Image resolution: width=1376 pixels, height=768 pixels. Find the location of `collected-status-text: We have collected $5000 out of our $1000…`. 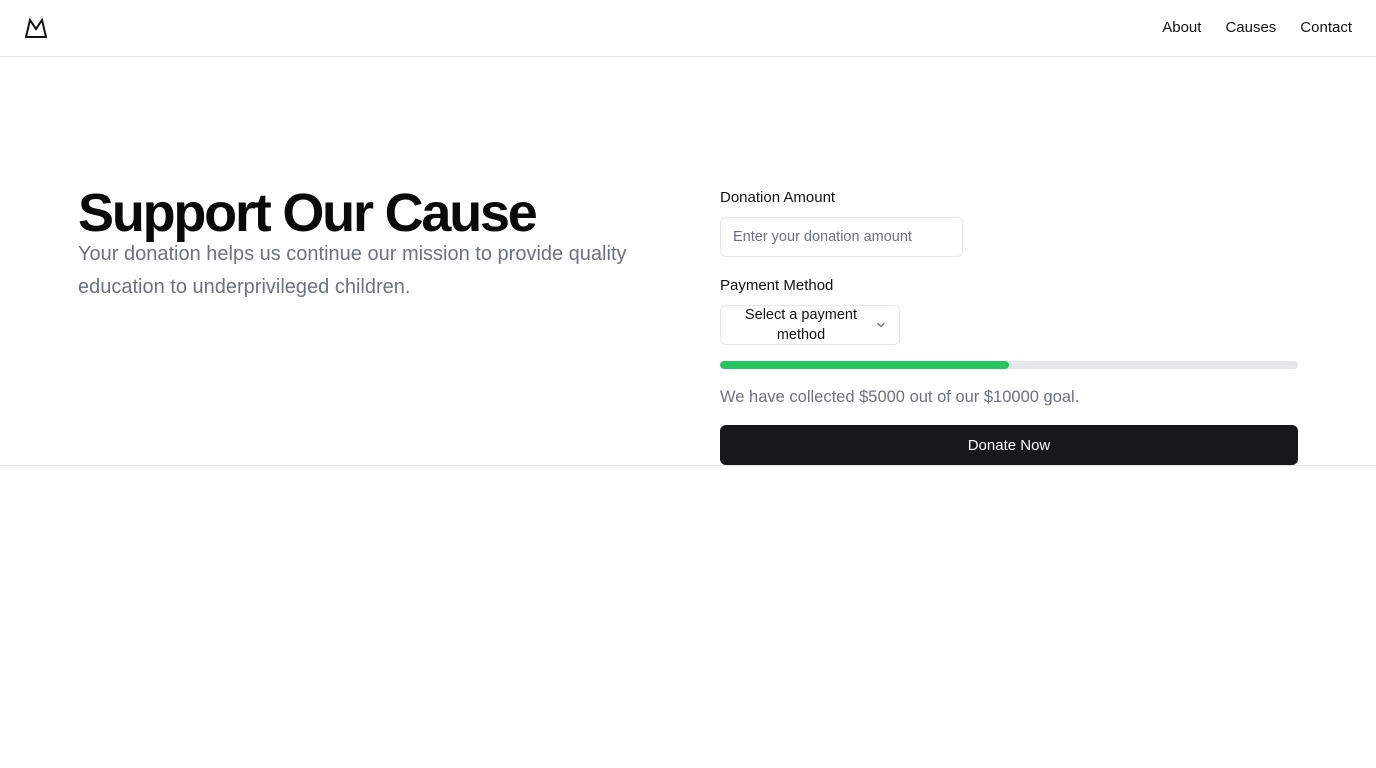

collected-status-text: We have collected $5000 out of our $1000… is located at coordinates (900, 397).